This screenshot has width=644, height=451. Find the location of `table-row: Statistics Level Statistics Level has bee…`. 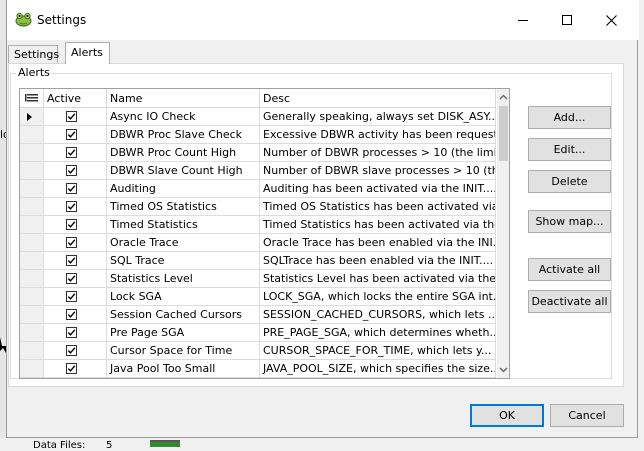

table-row: Statistics Level Statistics Level has bee… is located at coordinates (258, 279).